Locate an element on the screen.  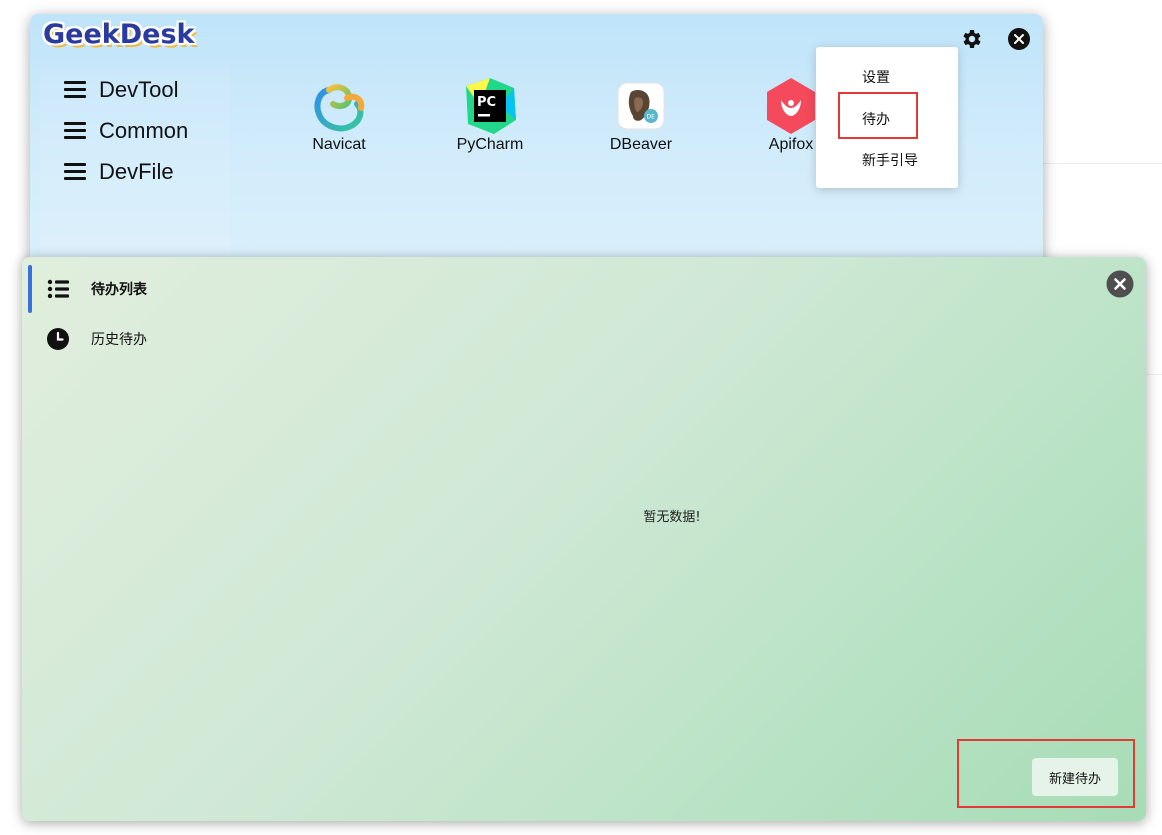
navicat-icon is located at coordinates (339, 106).